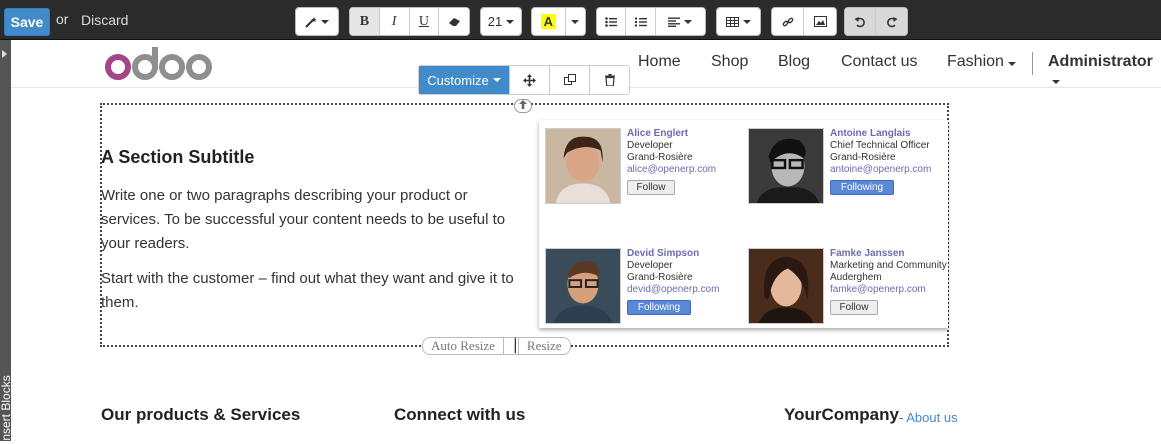  I want to click on highlight-color-icon: A, so click(548, 21).